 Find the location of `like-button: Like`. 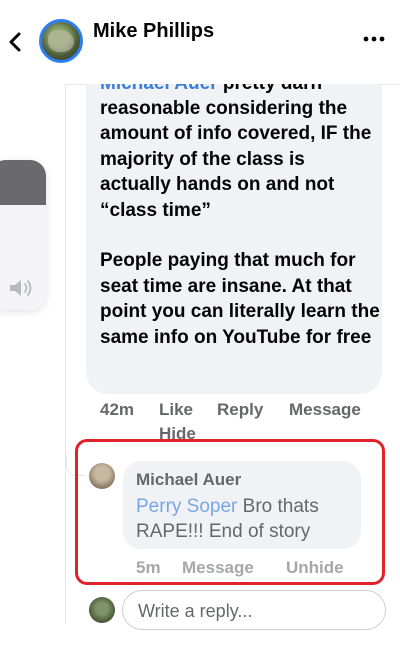

like-button: Like is located at coordinates (176, 410).